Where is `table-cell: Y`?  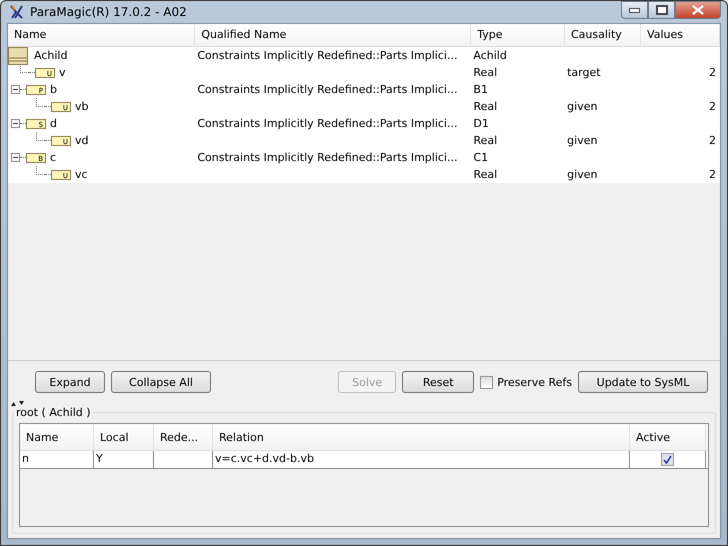
table-cell: Y is located at coordinates (99, 458).